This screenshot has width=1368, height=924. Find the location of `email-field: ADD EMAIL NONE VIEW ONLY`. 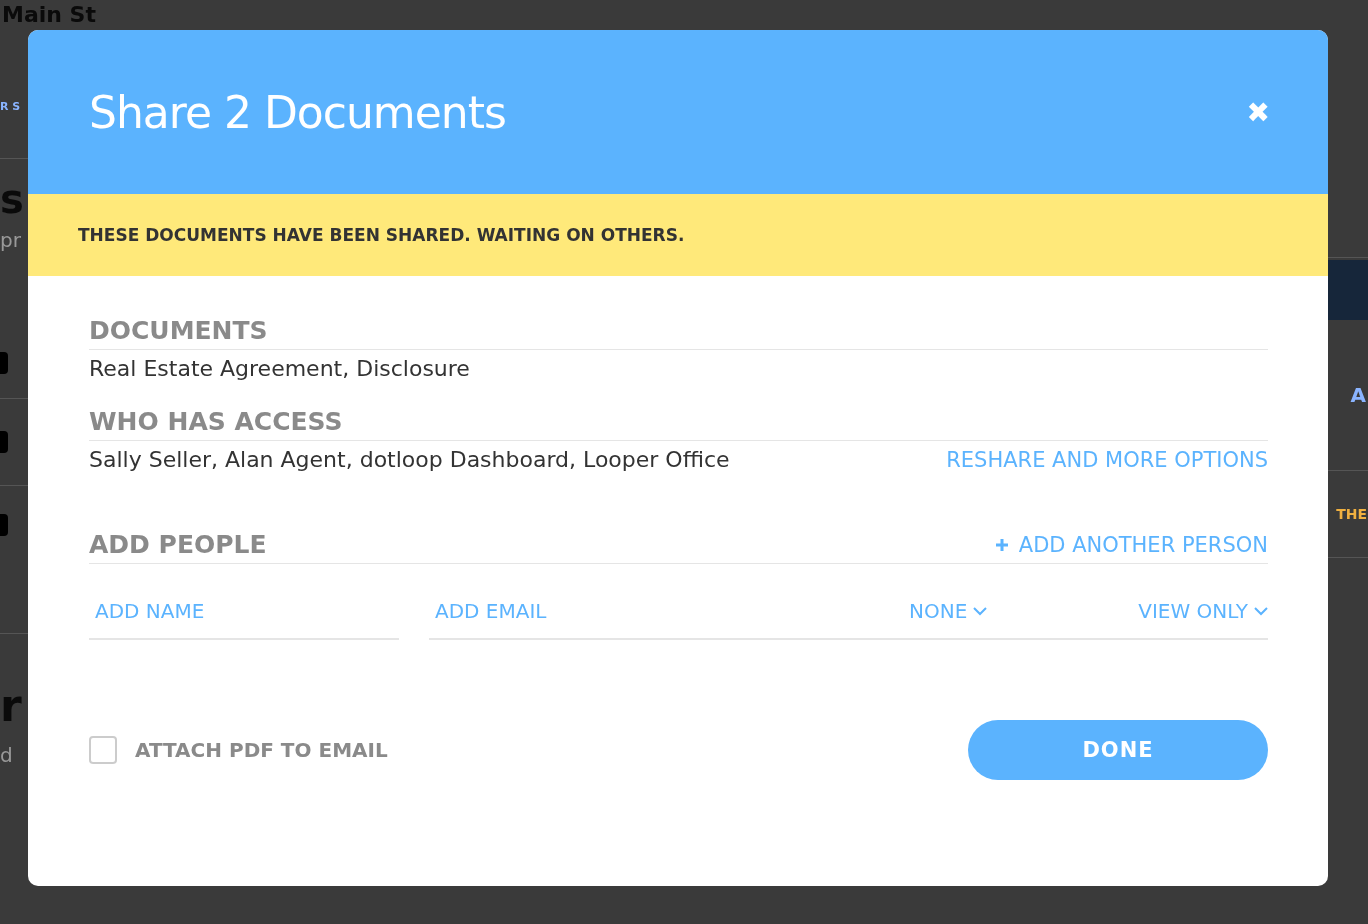

email-field: ADD EMAIL NONE VIEW ONLY is located at coordinates (848, 612).